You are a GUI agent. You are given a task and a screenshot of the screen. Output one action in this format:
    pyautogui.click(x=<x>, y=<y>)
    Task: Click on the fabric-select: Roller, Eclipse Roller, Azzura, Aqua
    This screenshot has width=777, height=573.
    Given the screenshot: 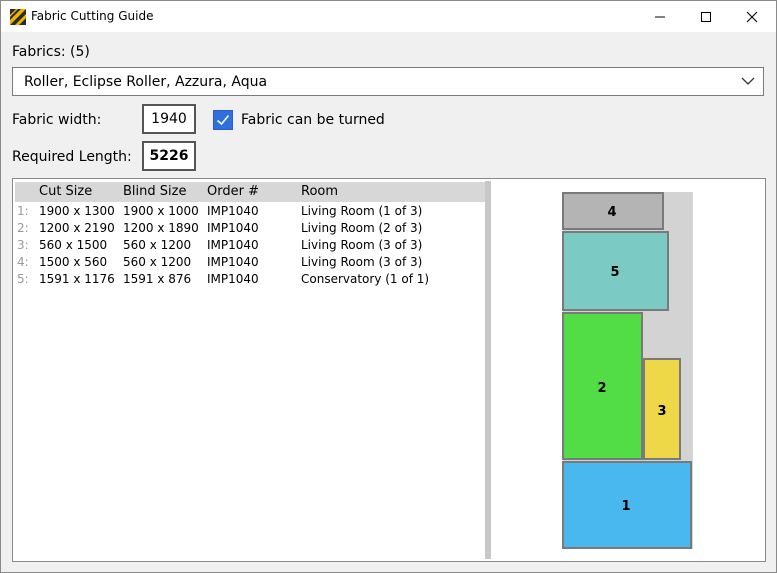 What is the action you would take?
    pyautogui.click(x=388, y=81)
    